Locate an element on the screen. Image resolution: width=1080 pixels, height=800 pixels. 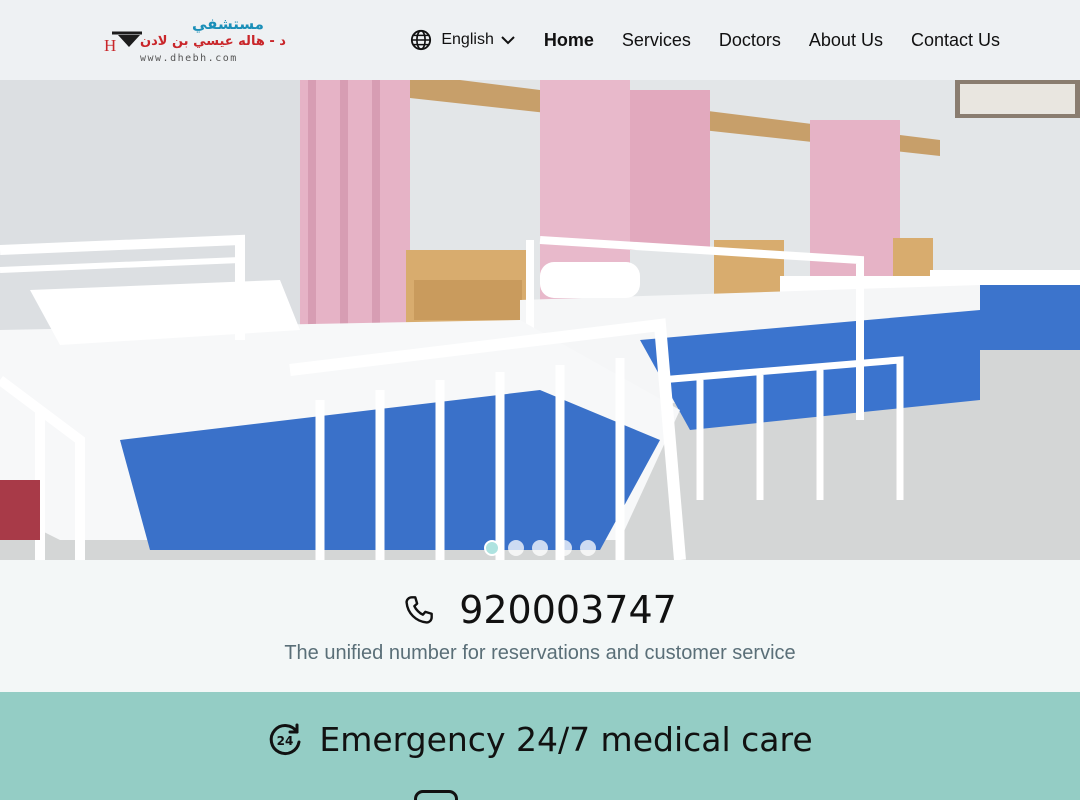
emergency-section: 24 Emergency 24/7 medical care is located at coordinates (540, 746).